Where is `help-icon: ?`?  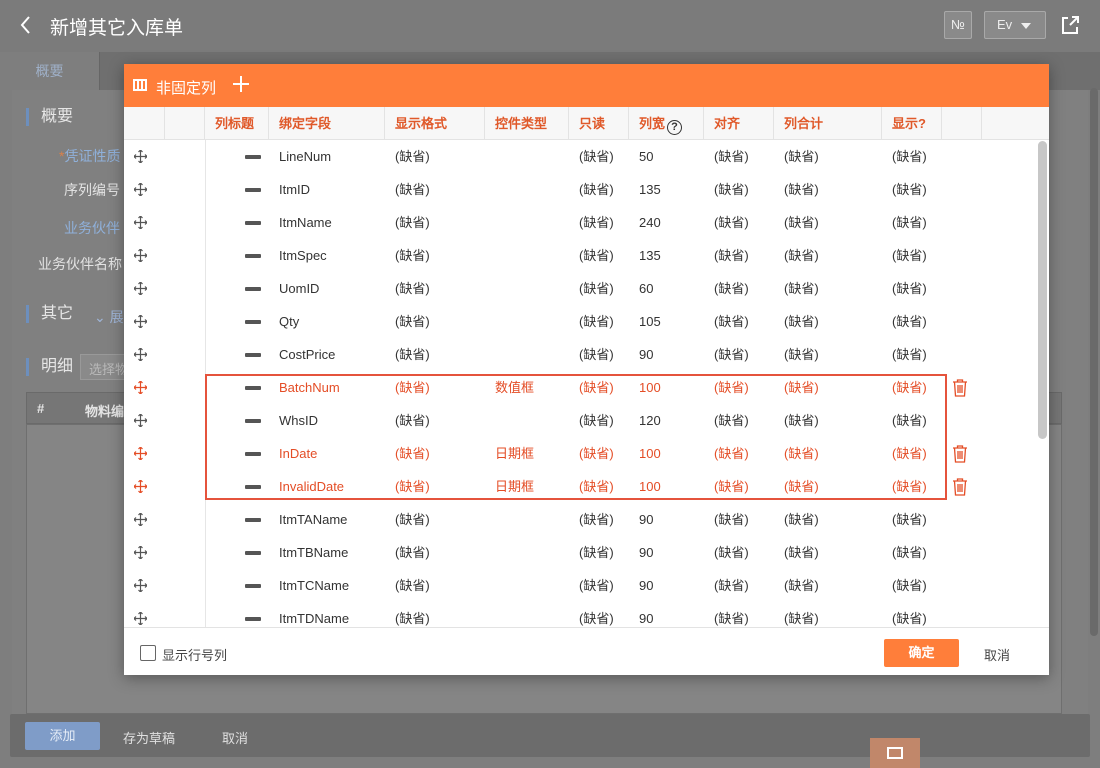 help-icon: ? is located at coordinates (675, 127).